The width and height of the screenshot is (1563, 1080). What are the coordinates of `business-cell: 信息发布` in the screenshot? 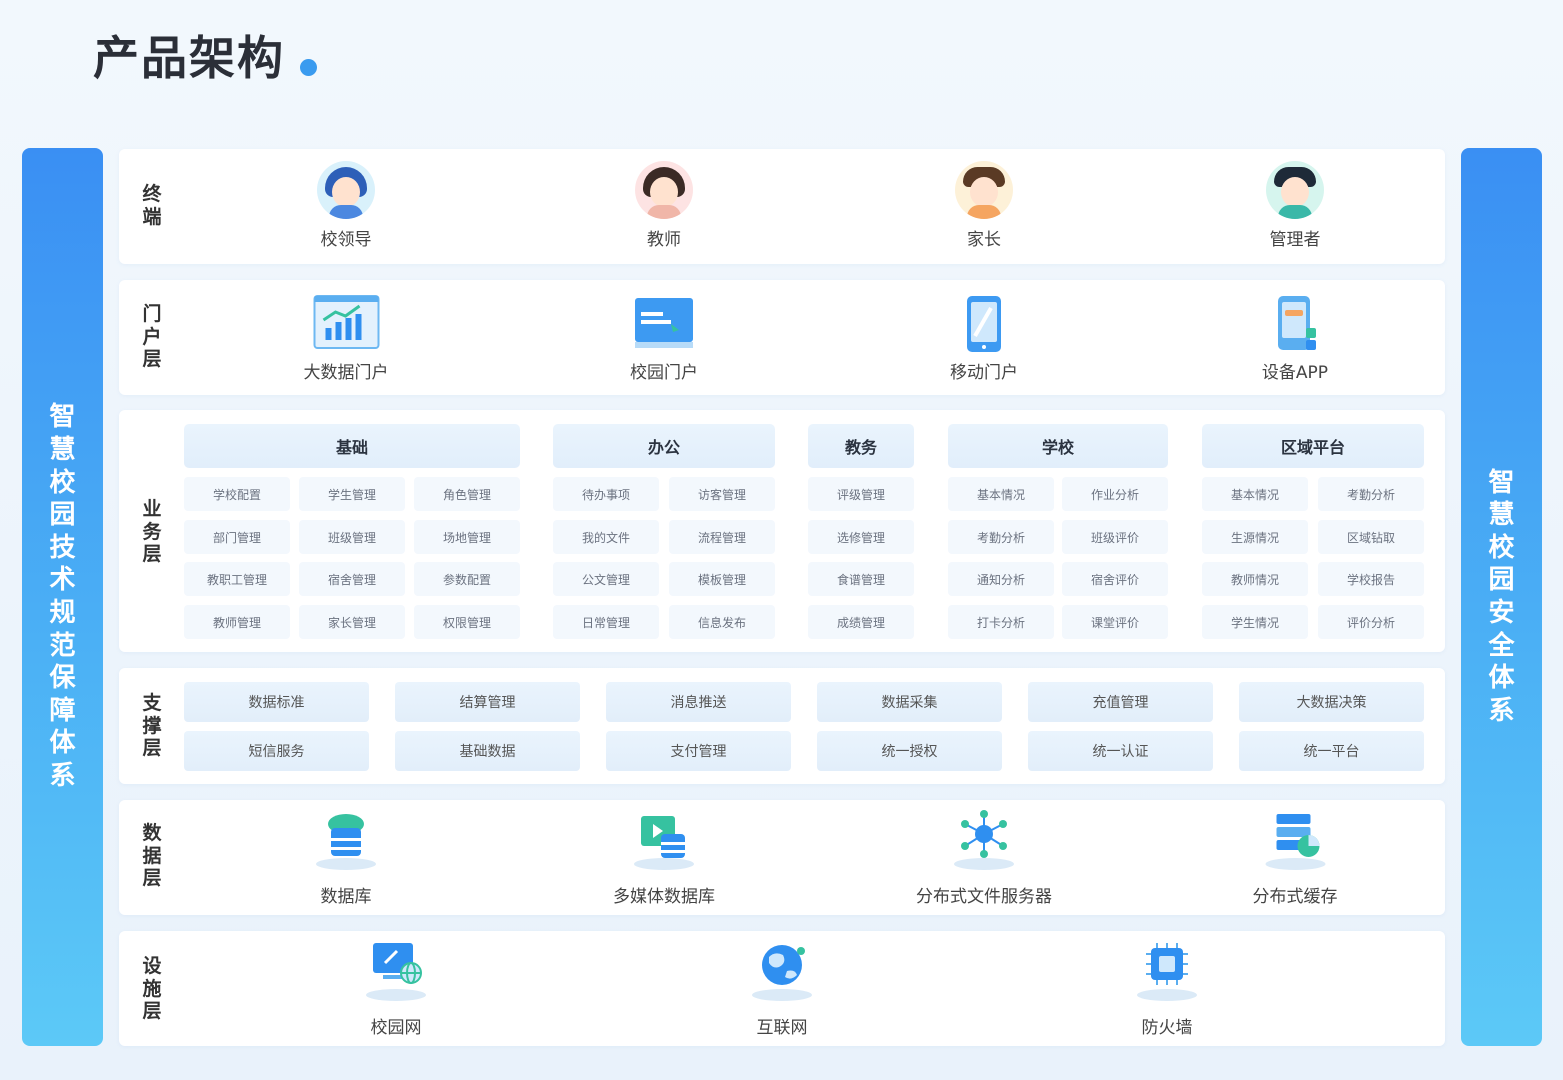 It's located at (722, 622).